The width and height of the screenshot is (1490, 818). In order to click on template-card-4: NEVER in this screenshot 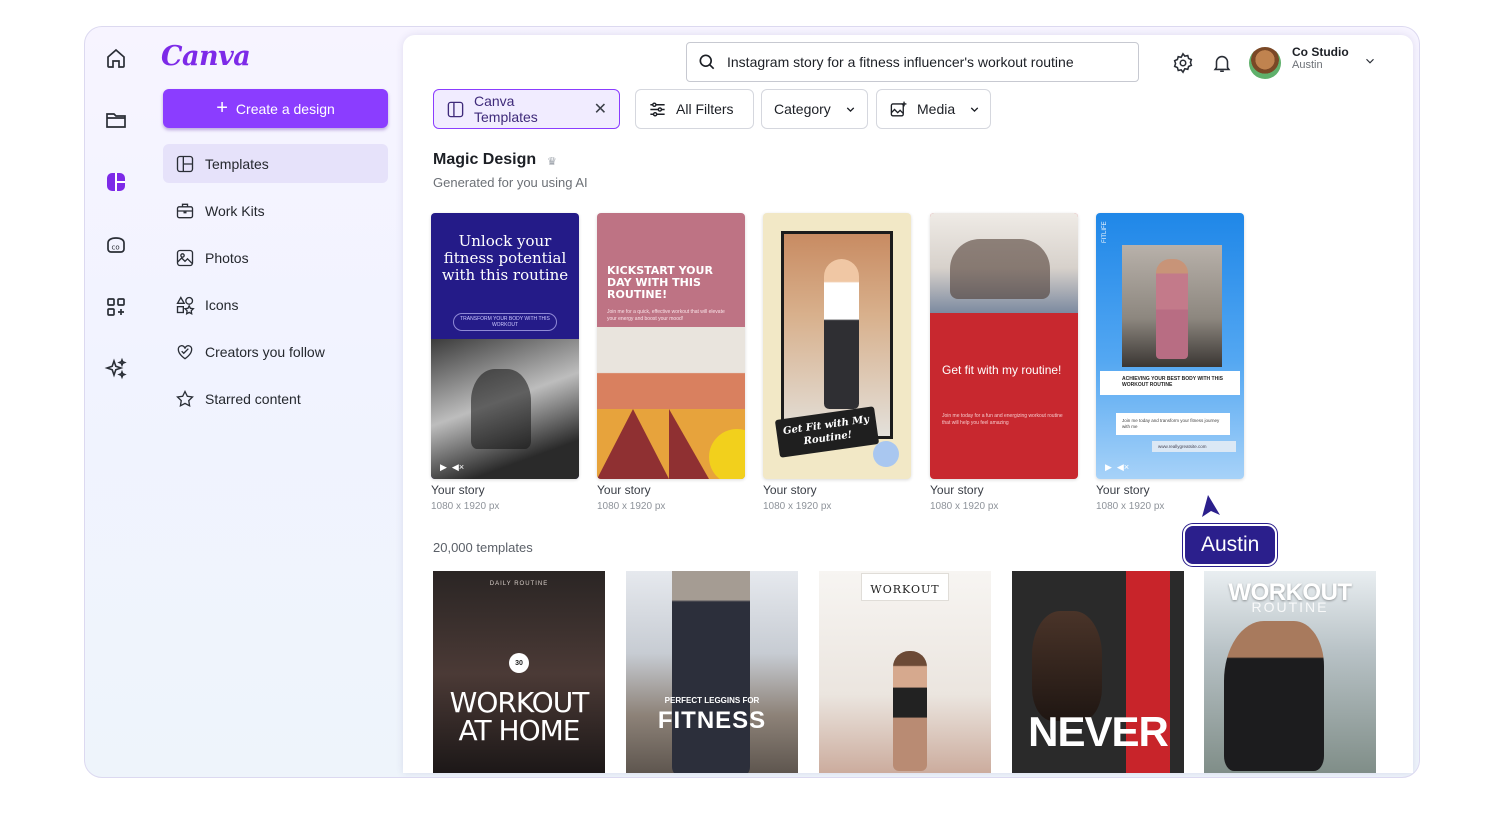, I will do `click(1098, 672)`.